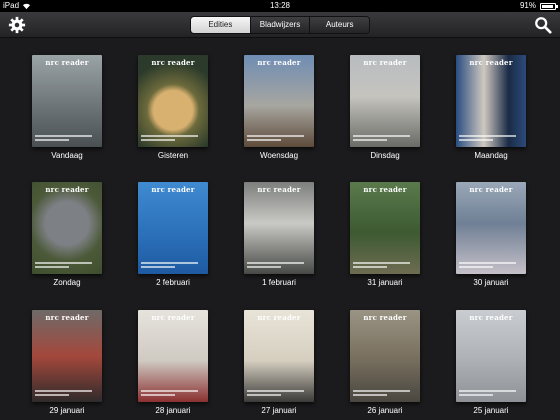  I want to click on battery-icon, so click(549, 6).